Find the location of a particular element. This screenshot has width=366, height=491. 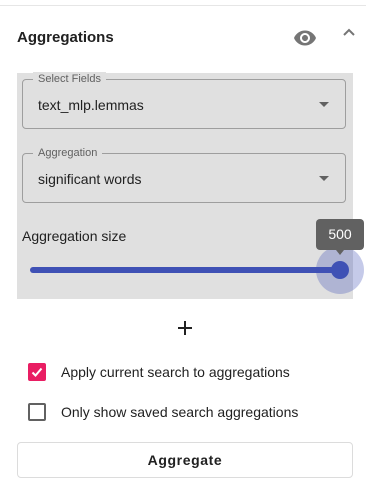

aggregation-type-dropdown: Aggregation significant words is located at coordinates (184, 174).